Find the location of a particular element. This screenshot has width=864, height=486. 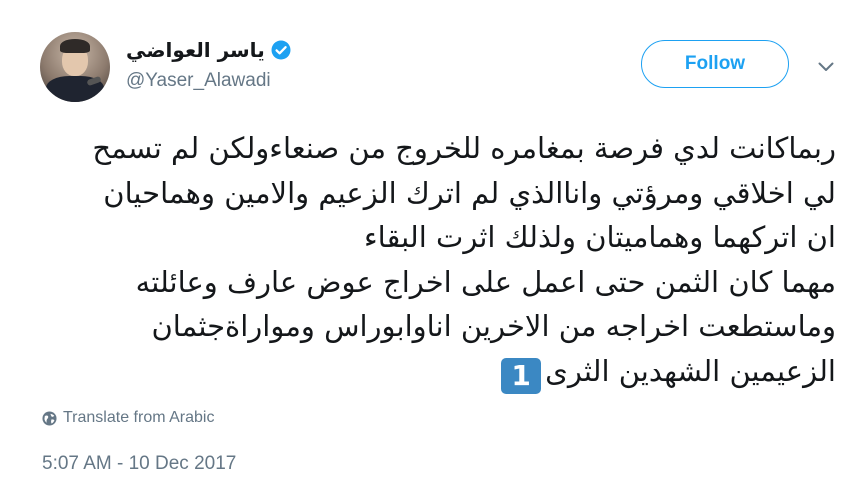

keycap-one-emoji: 1 is located at coordinates (521, 375).